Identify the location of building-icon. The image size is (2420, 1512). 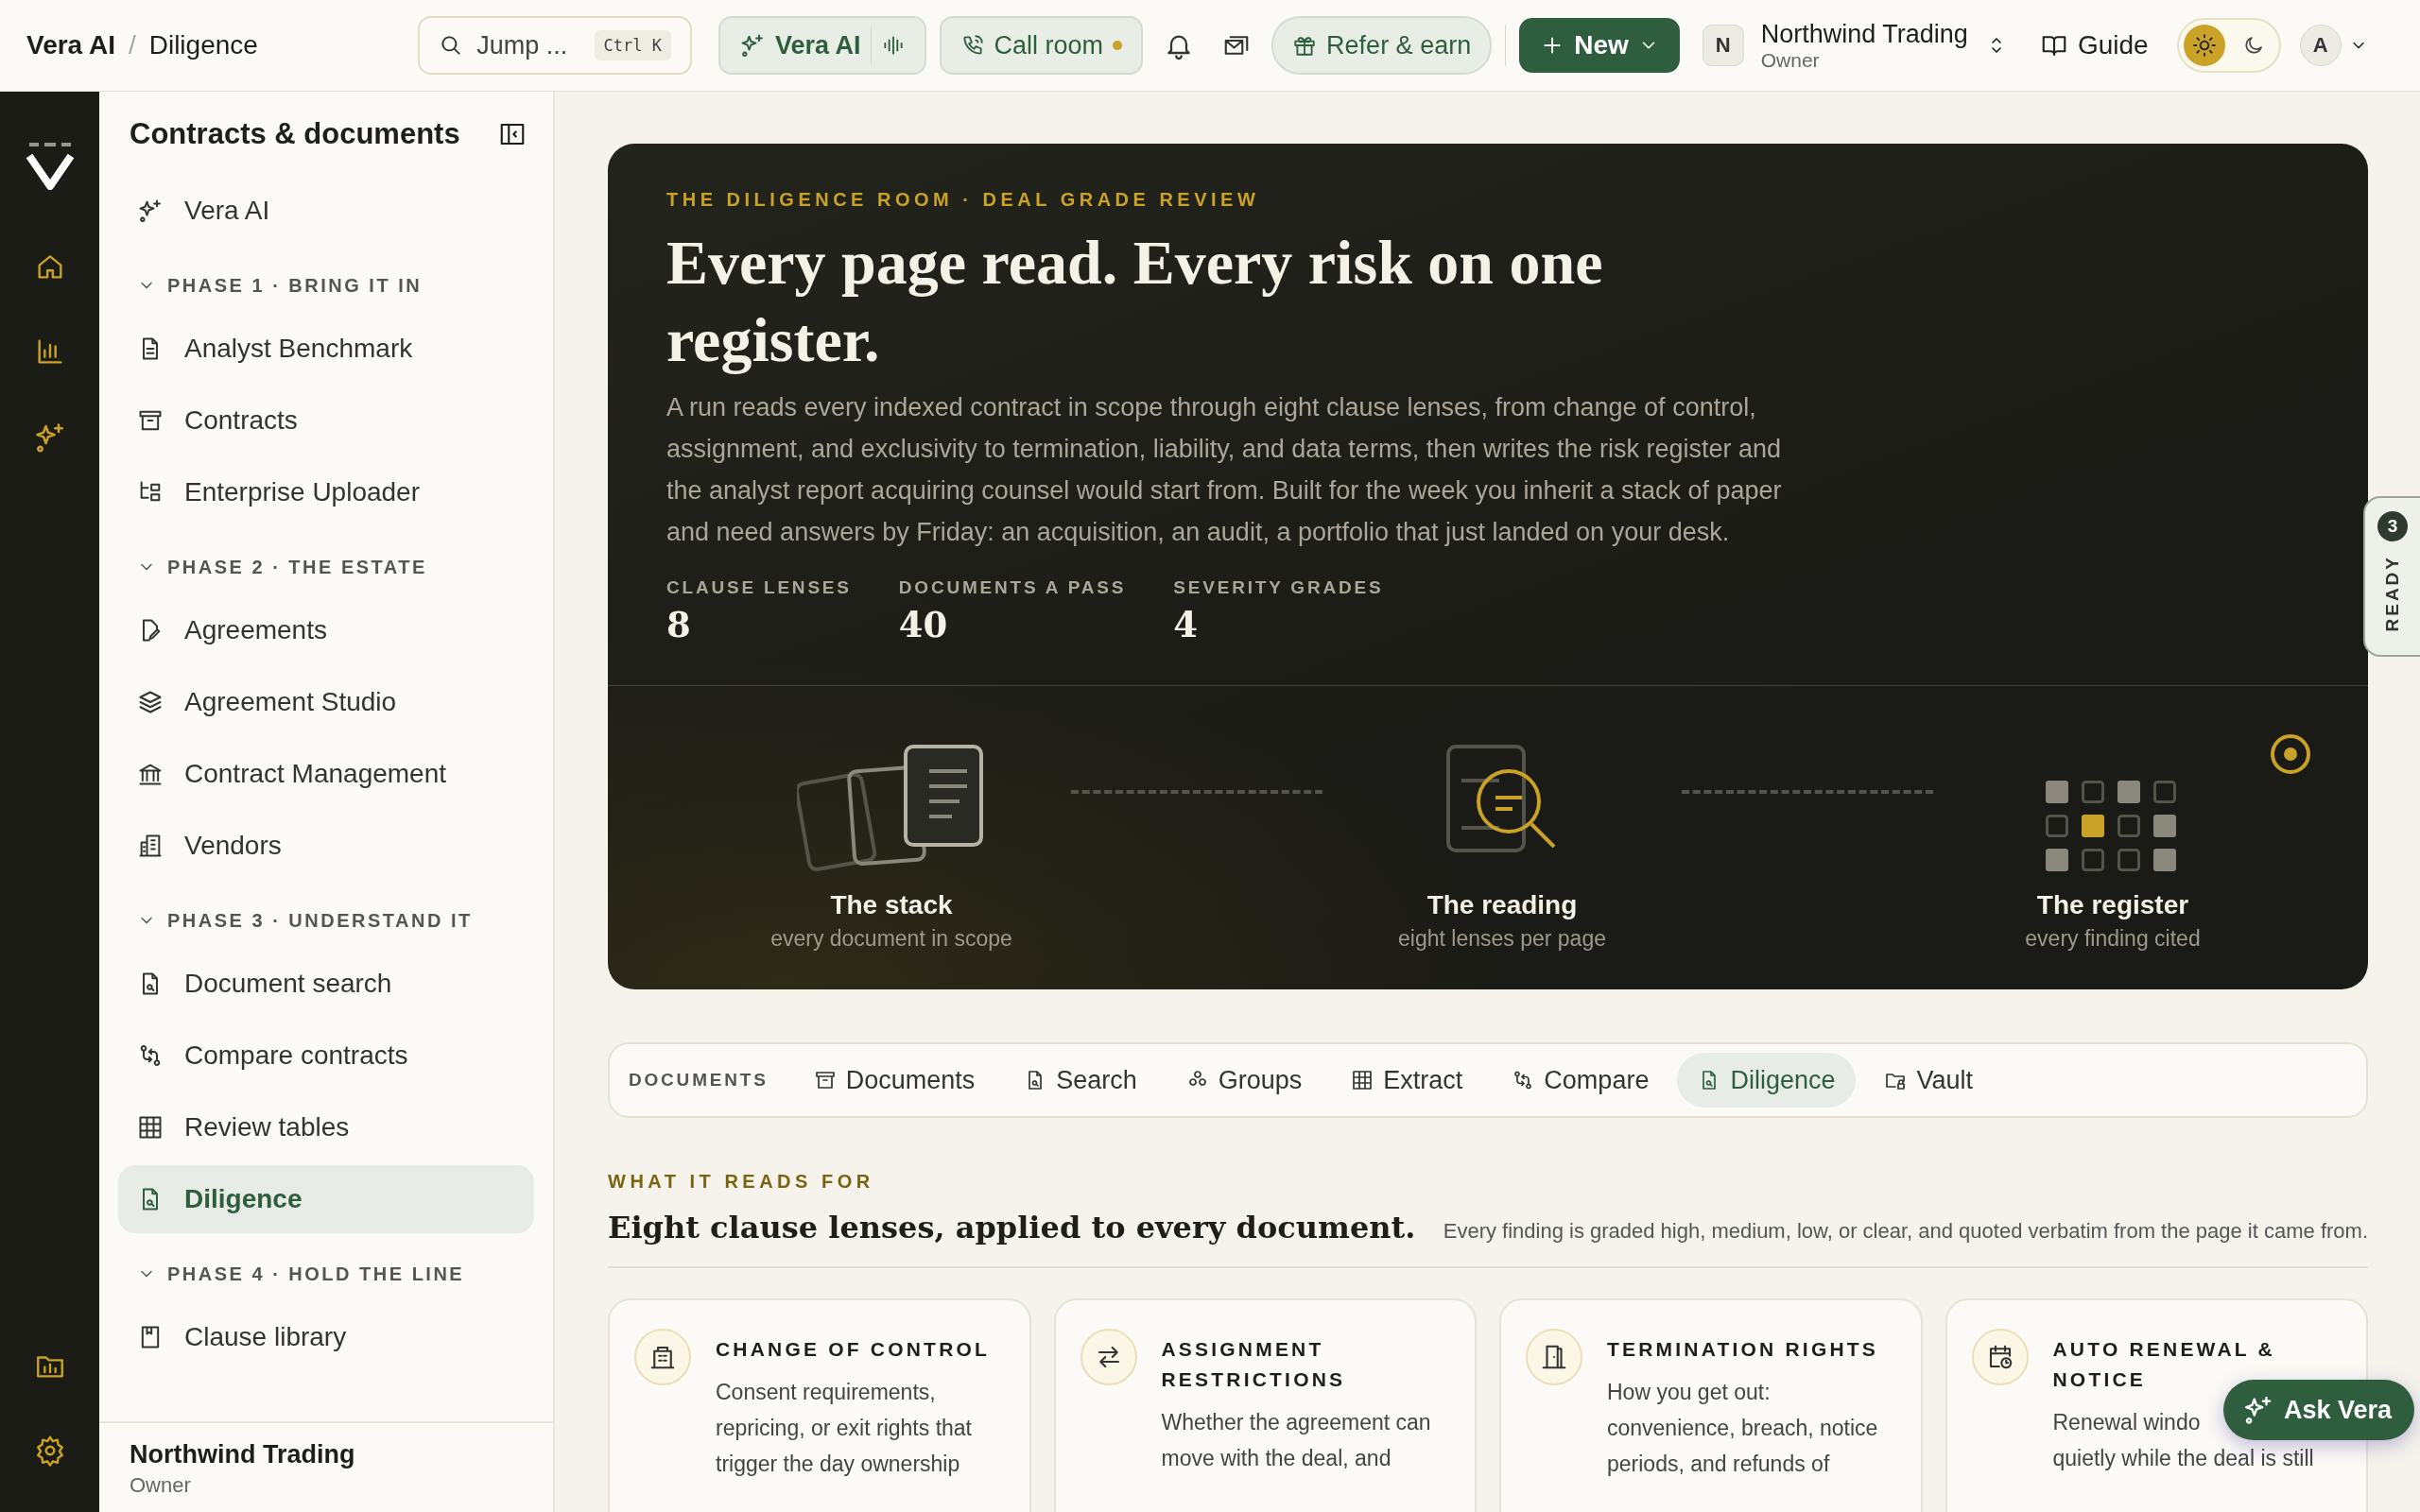
(150, 846).